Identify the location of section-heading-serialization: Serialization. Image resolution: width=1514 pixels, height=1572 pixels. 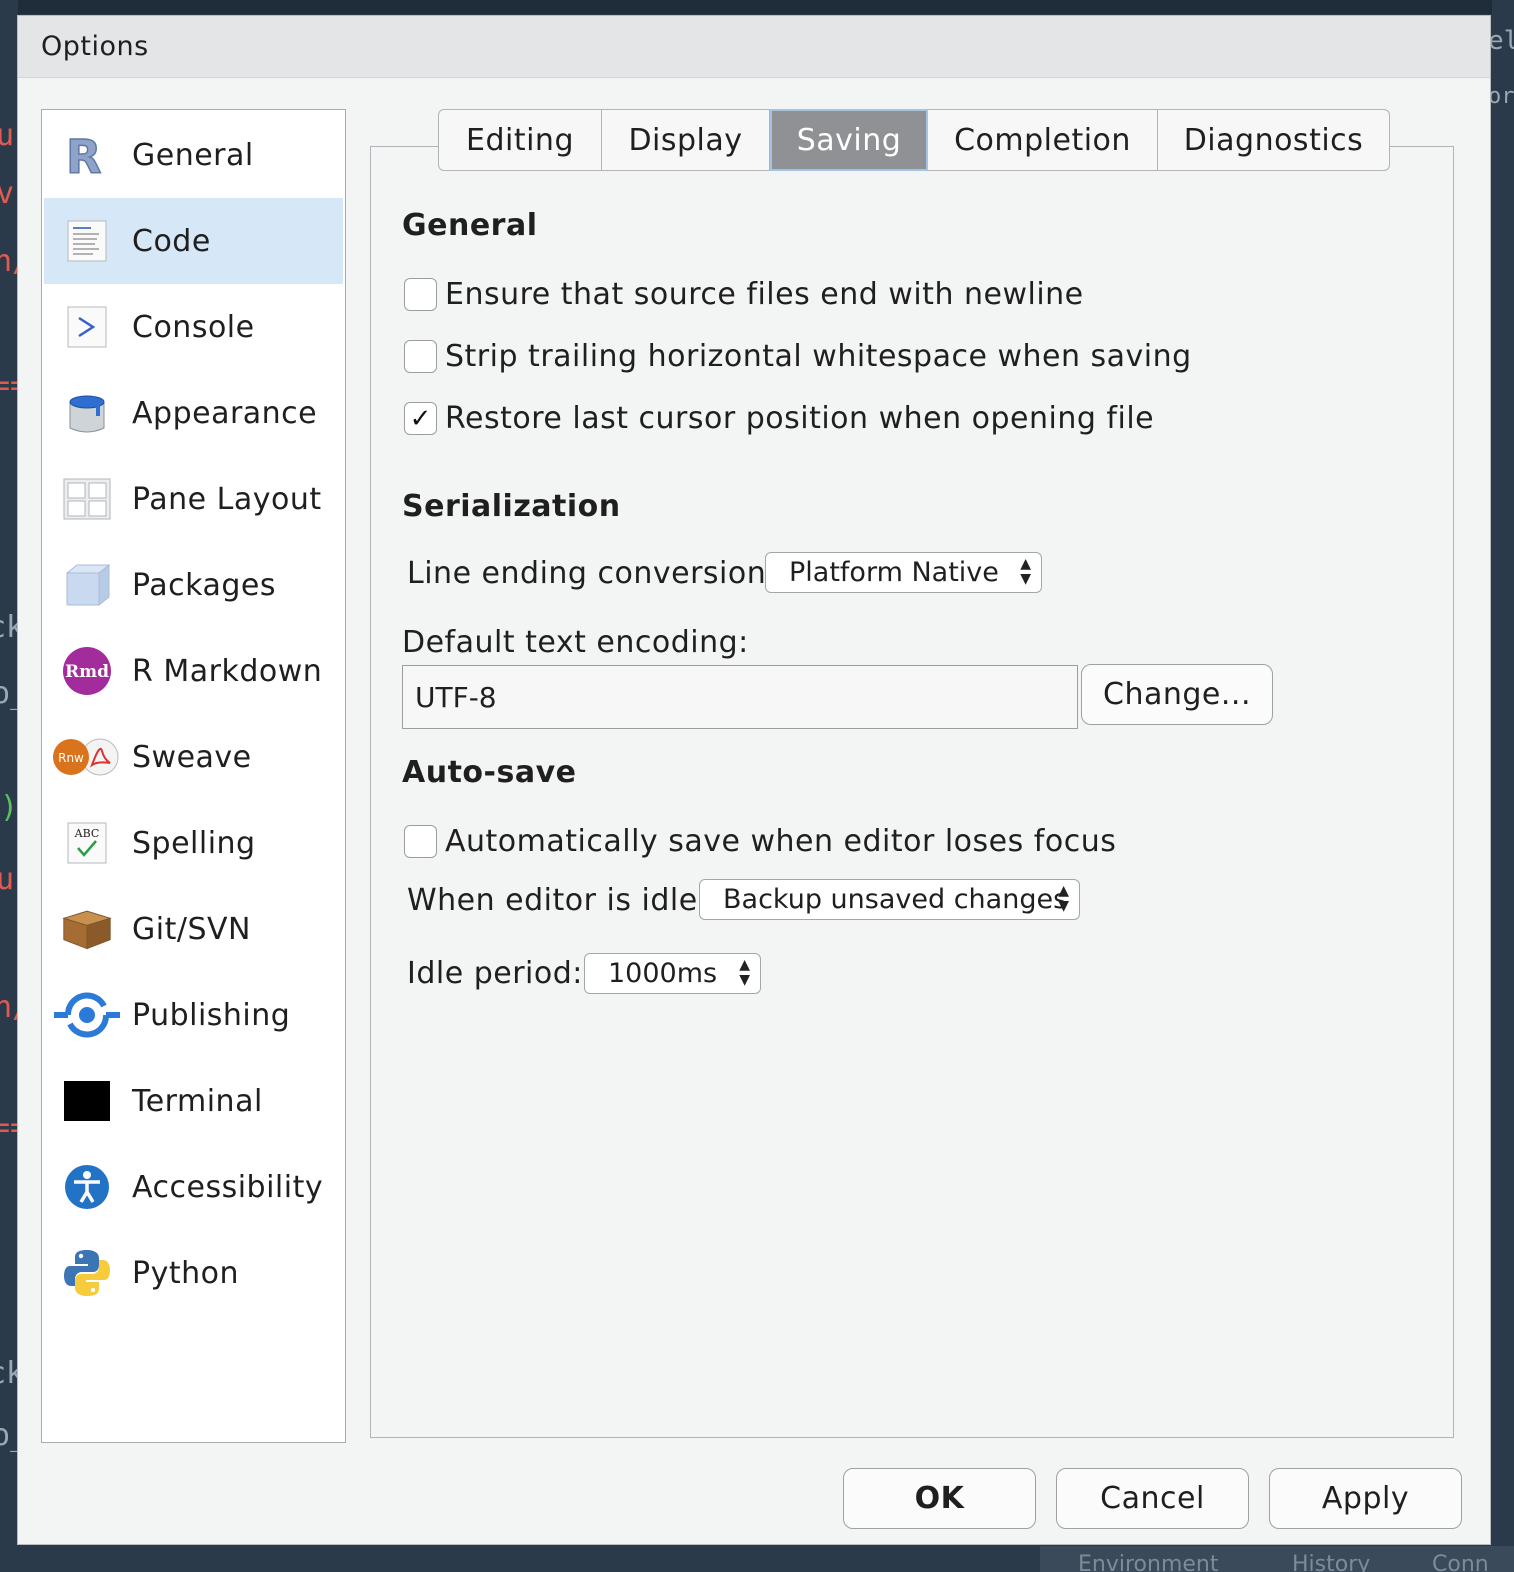
(511, 506).